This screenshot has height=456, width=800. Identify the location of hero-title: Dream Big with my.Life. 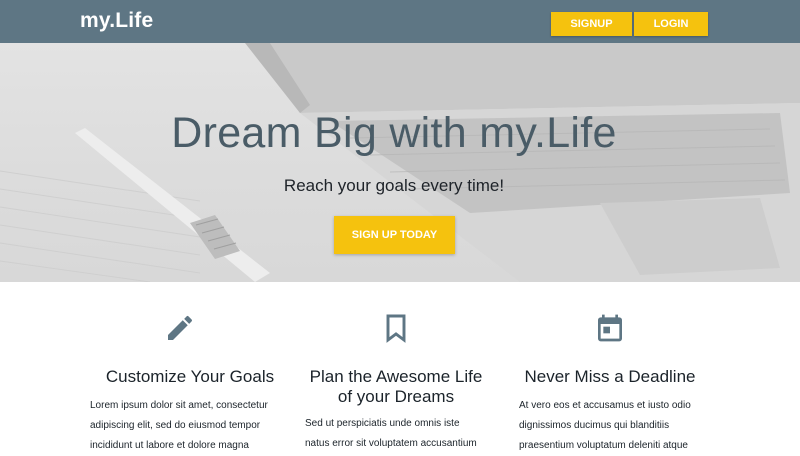
(394, 133).